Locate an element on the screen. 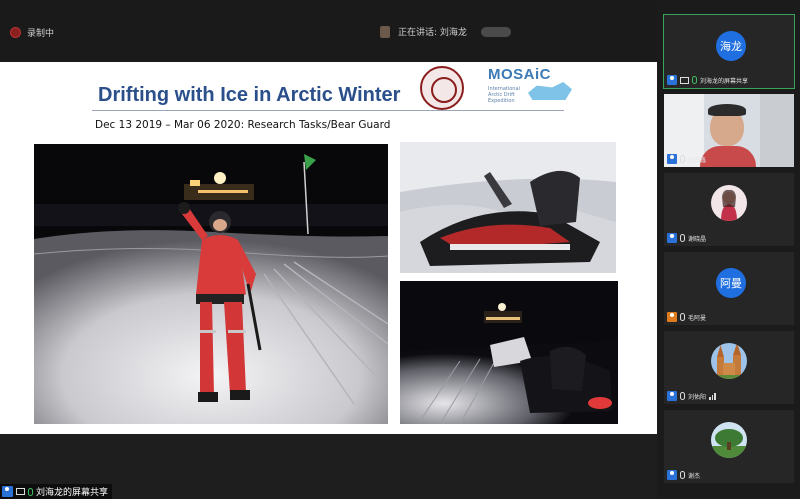 The image size is (800, 499). participant-tile: 谢晓晶 is located at coordinates (729, 209).